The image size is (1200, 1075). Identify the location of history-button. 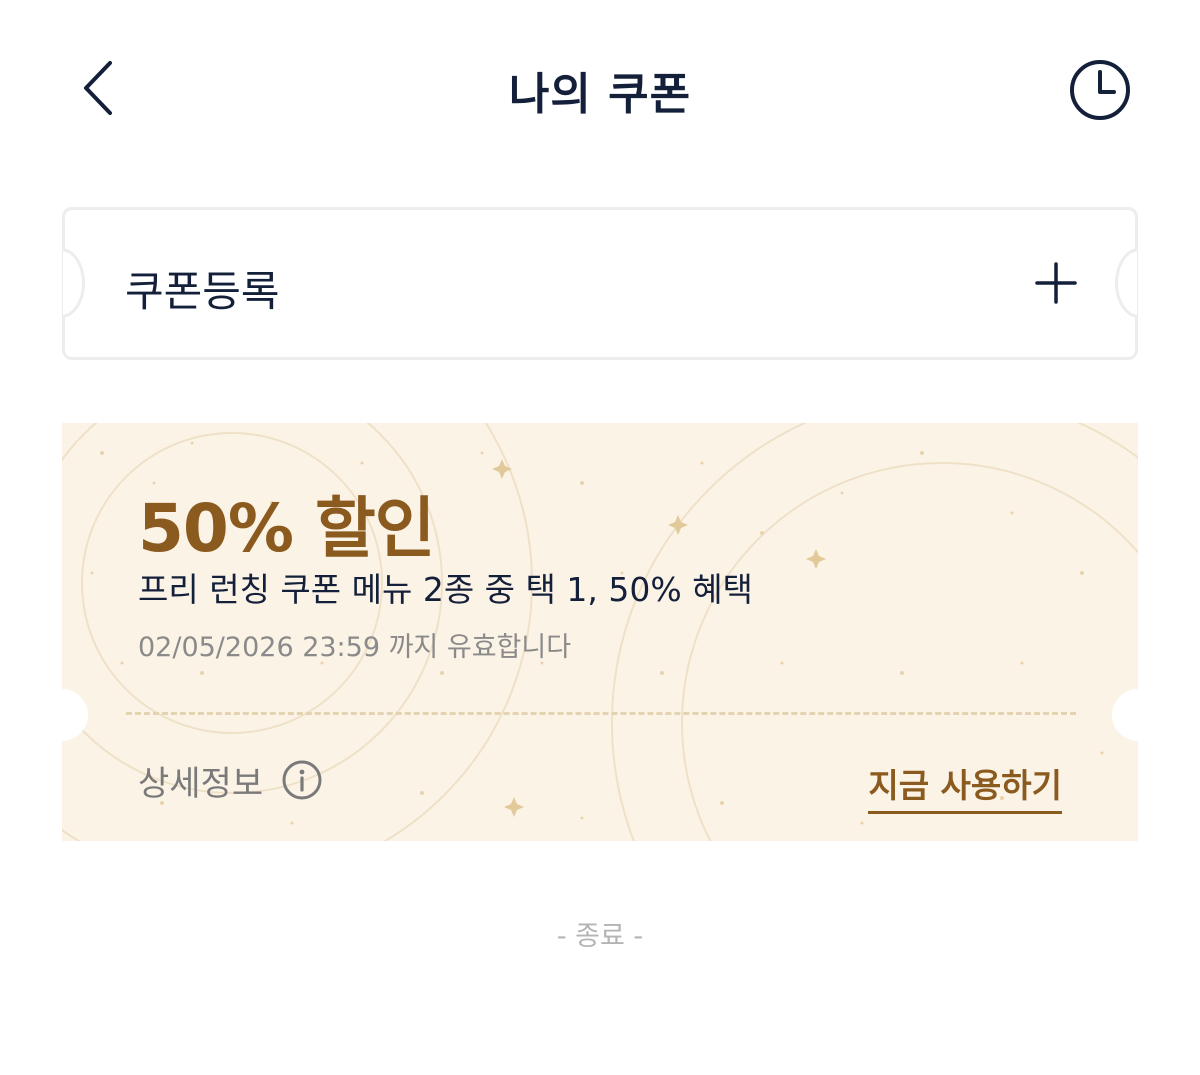
(1100, 90).